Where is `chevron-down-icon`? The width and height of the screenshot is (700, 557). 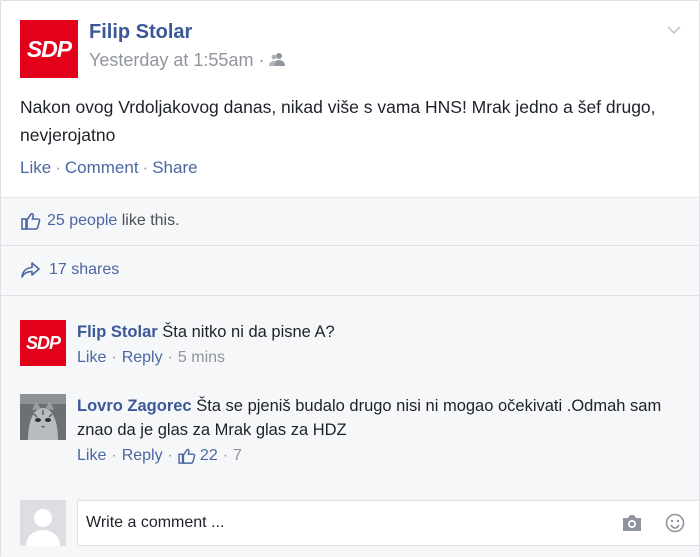
chevron-down-icon is located at coordinates (674, 30).